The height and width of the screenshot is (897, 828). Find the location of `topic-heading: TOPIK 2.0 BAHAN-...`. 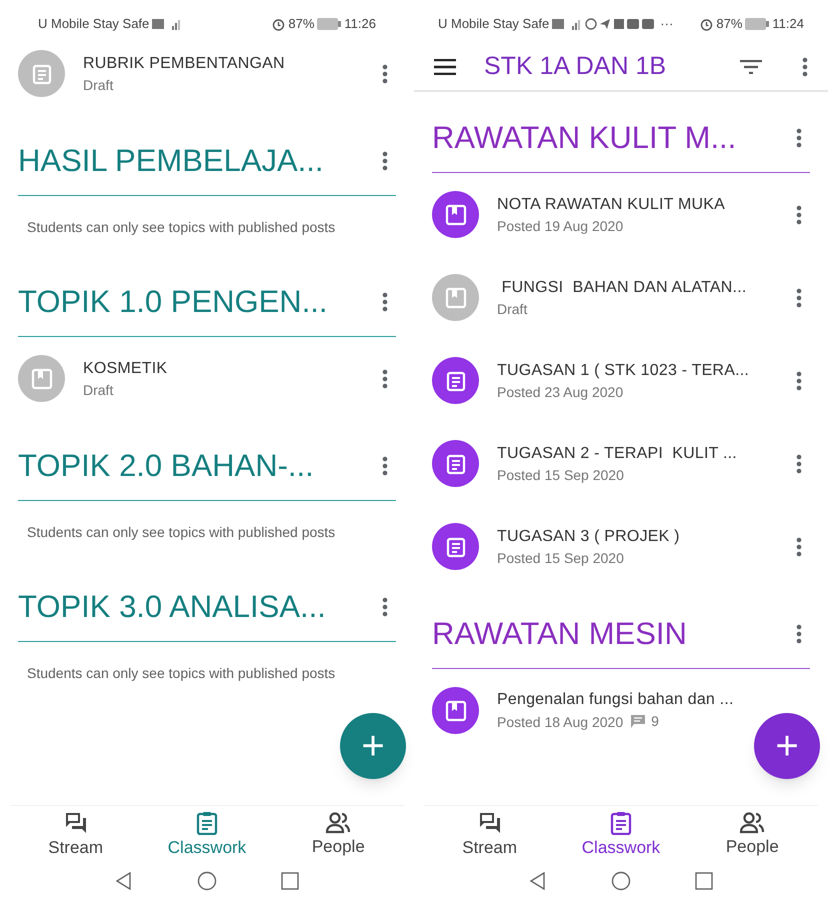

topic-heading: TOPIK 2.0 BAHAN-... is located at coordinates (166, 466).